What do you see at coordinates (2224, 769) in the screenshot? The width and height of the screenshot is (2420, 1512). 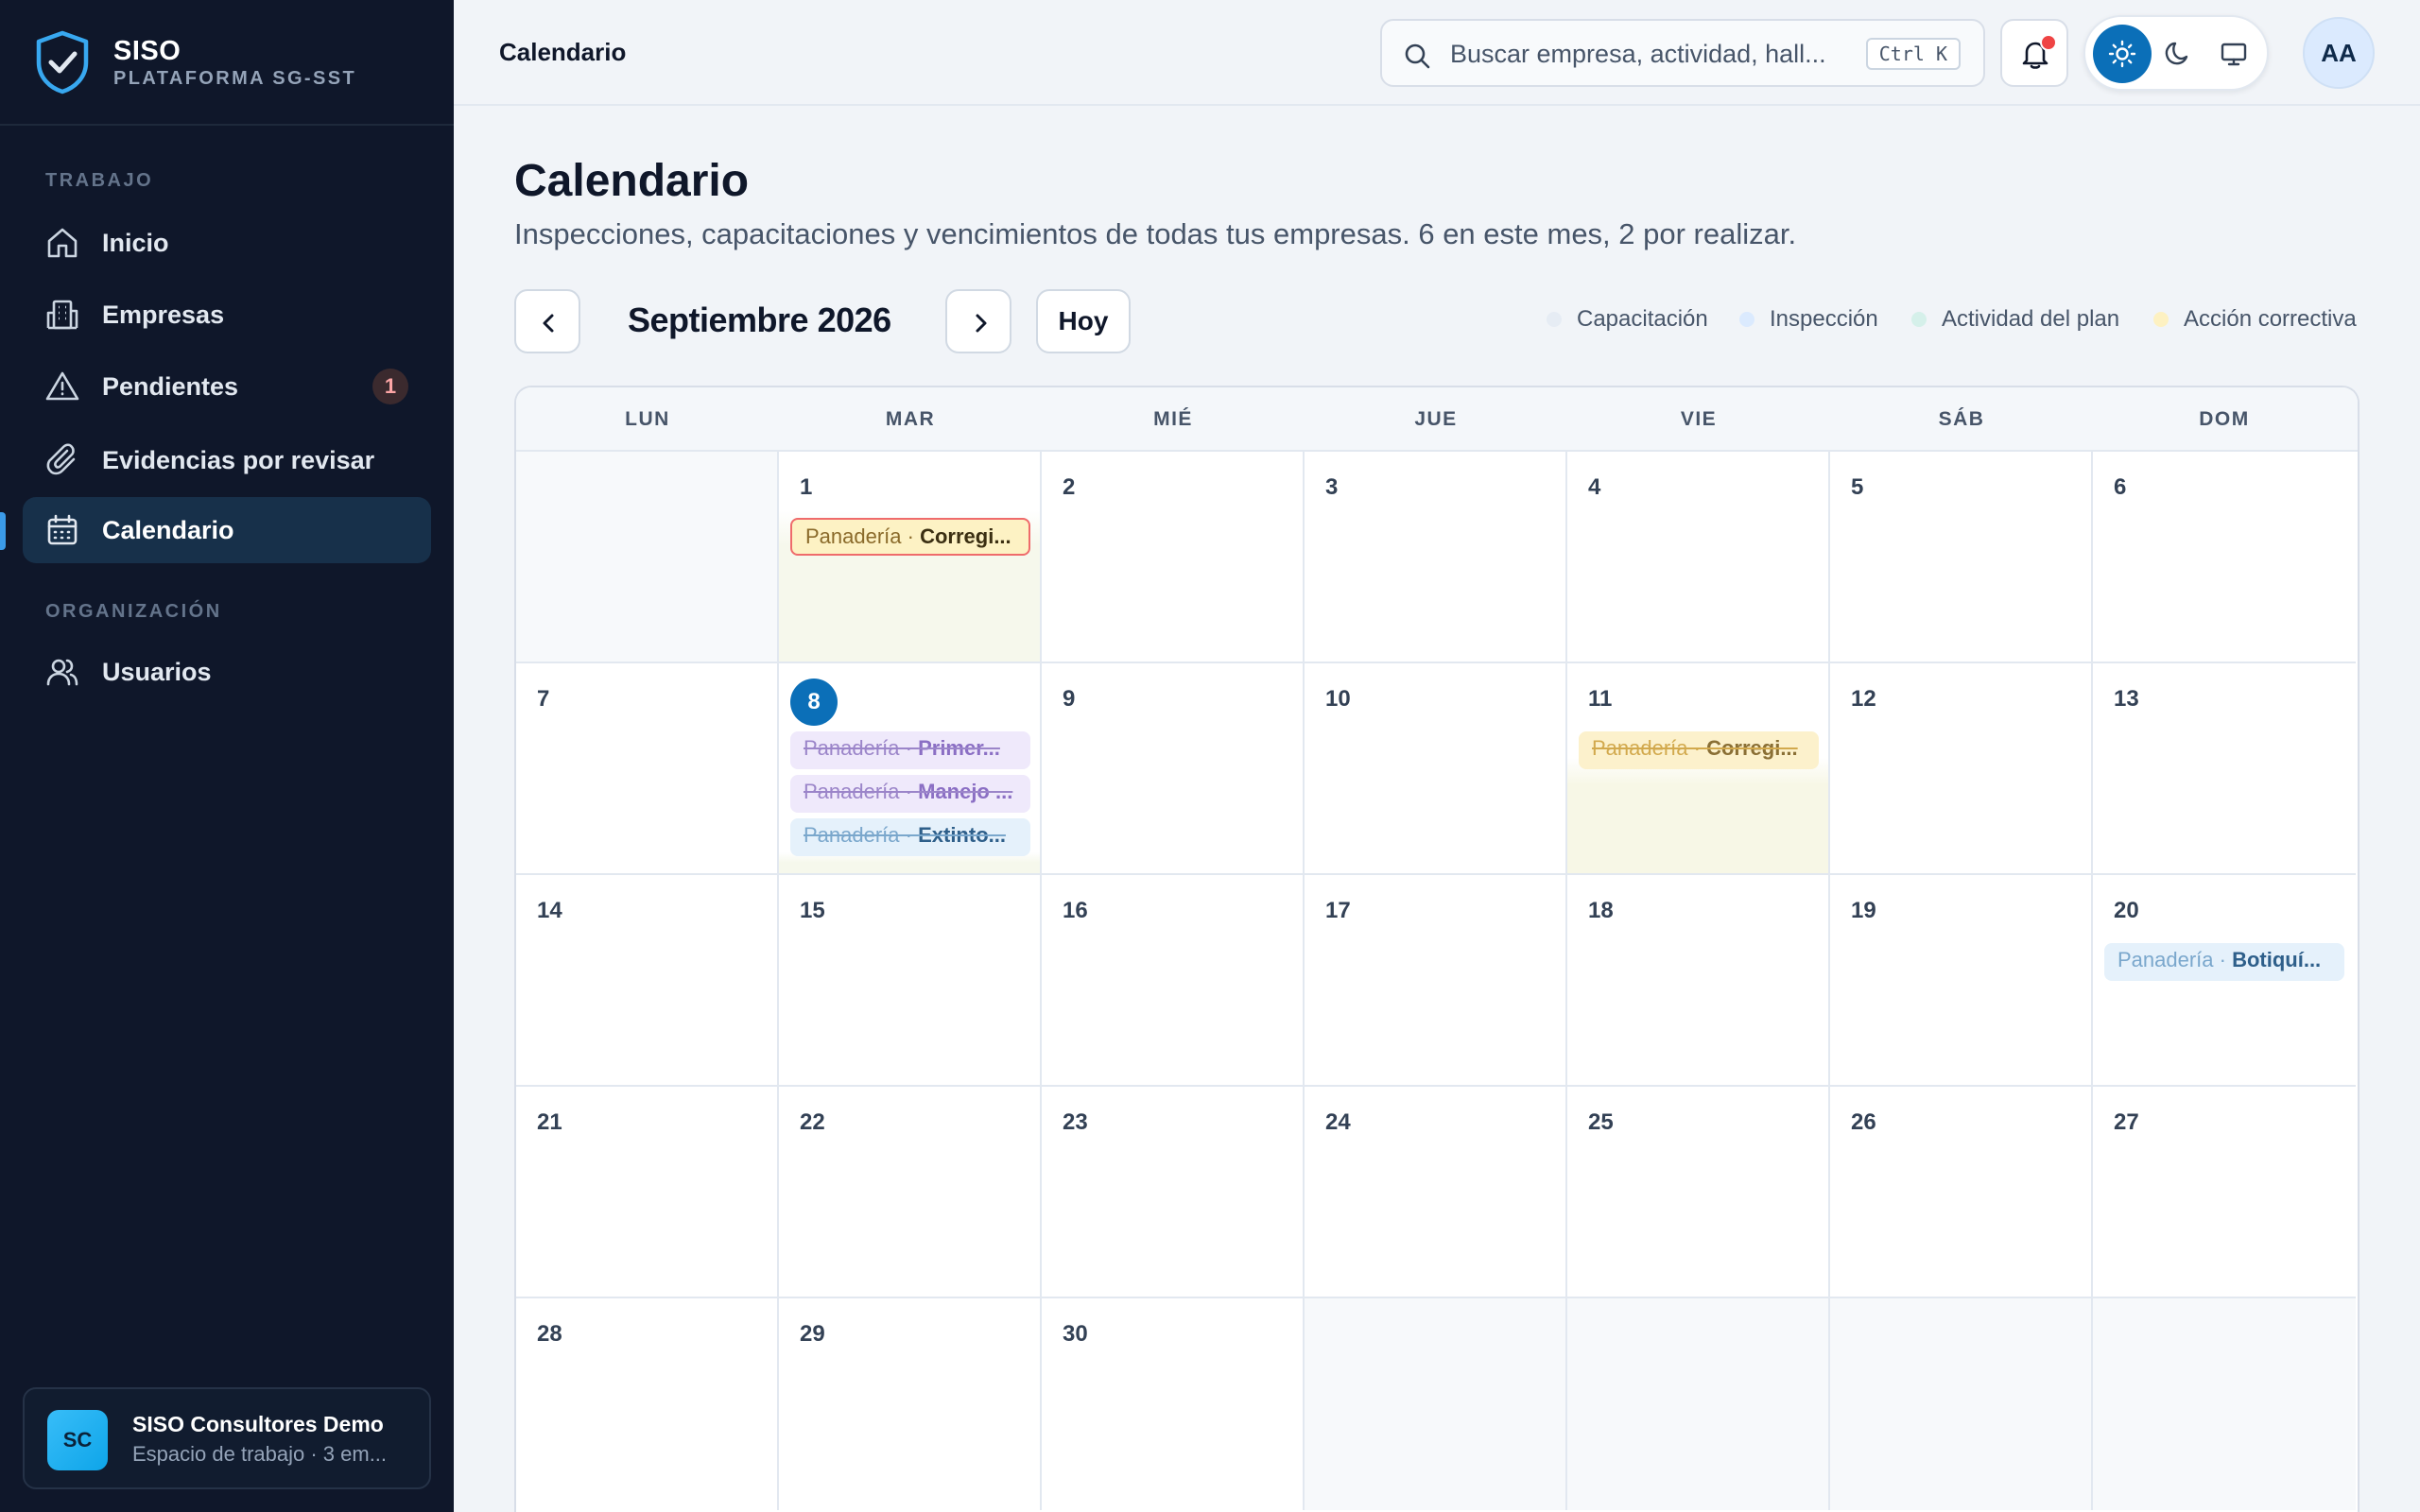 I see `day-cell: 13` at bounding box center [2224, 769].